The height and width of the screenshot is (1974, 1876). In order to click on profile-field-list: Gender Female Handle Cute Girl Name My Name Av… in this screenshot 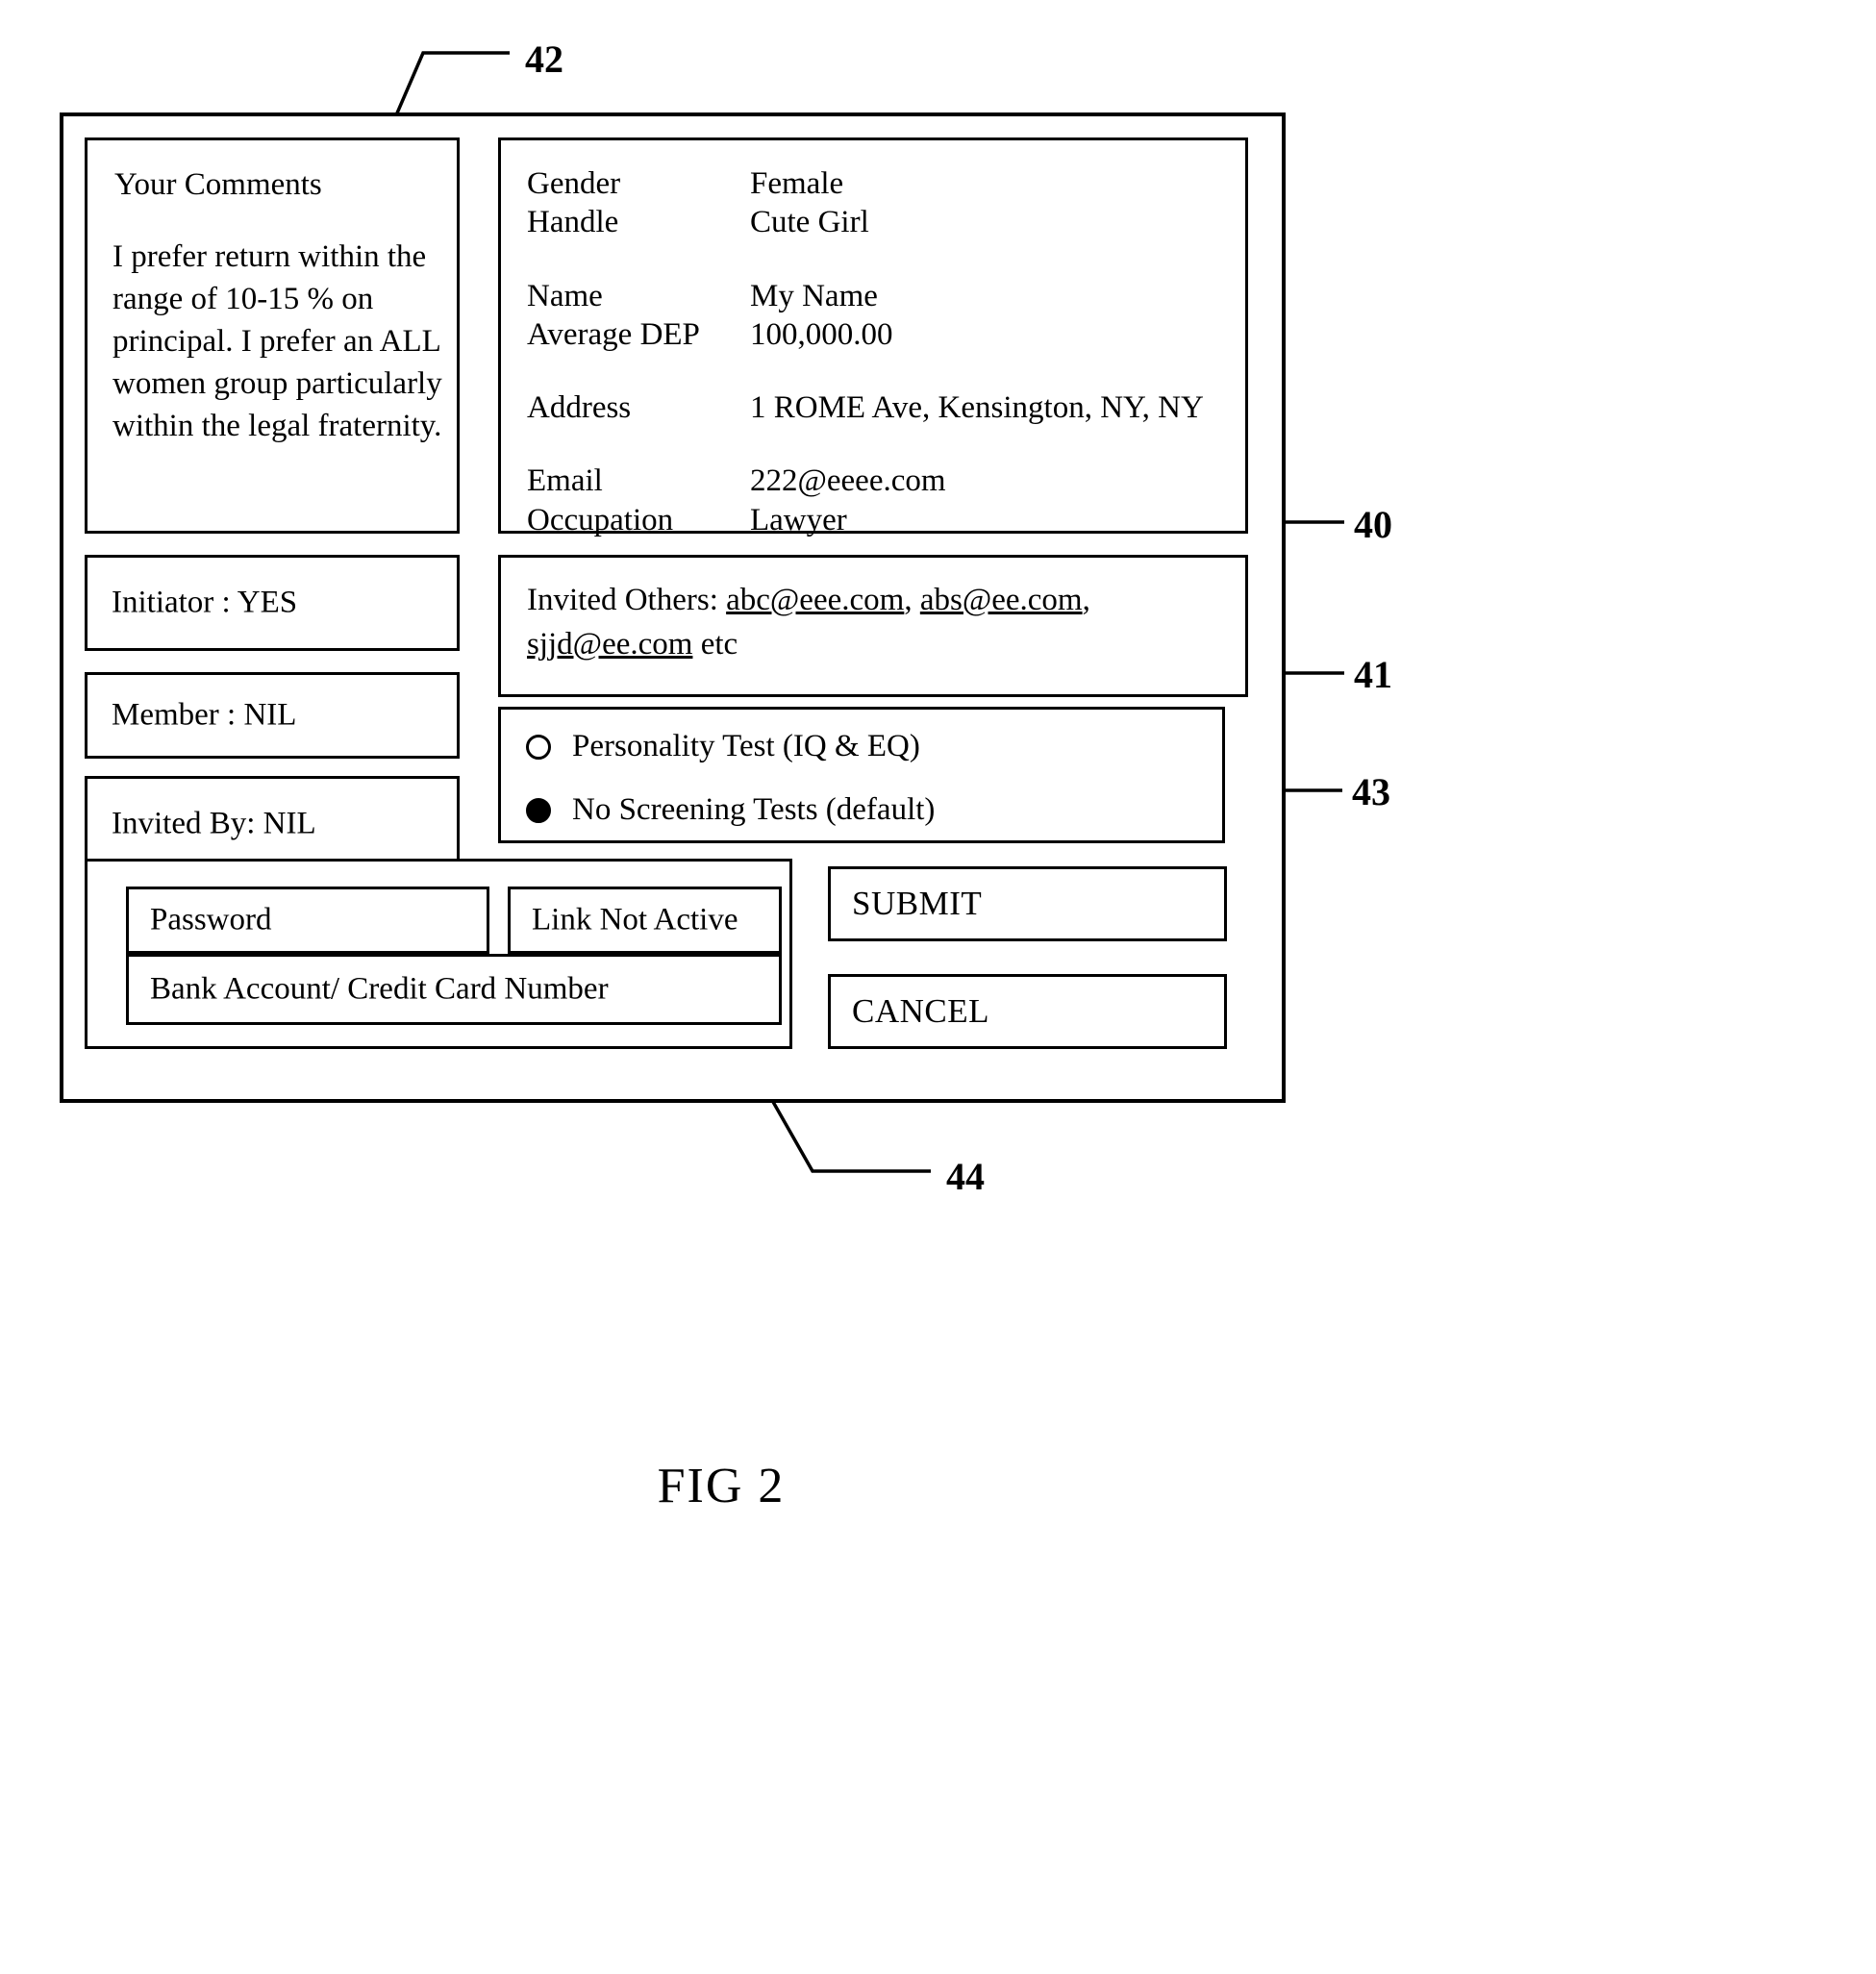, I will do `click(883, 351)`.